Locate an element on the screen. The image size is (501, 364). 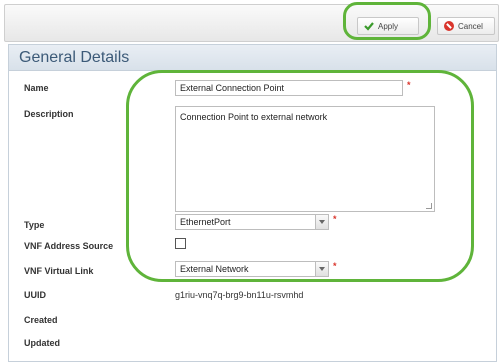
type-label: Type is located at coordinates (34, 225).